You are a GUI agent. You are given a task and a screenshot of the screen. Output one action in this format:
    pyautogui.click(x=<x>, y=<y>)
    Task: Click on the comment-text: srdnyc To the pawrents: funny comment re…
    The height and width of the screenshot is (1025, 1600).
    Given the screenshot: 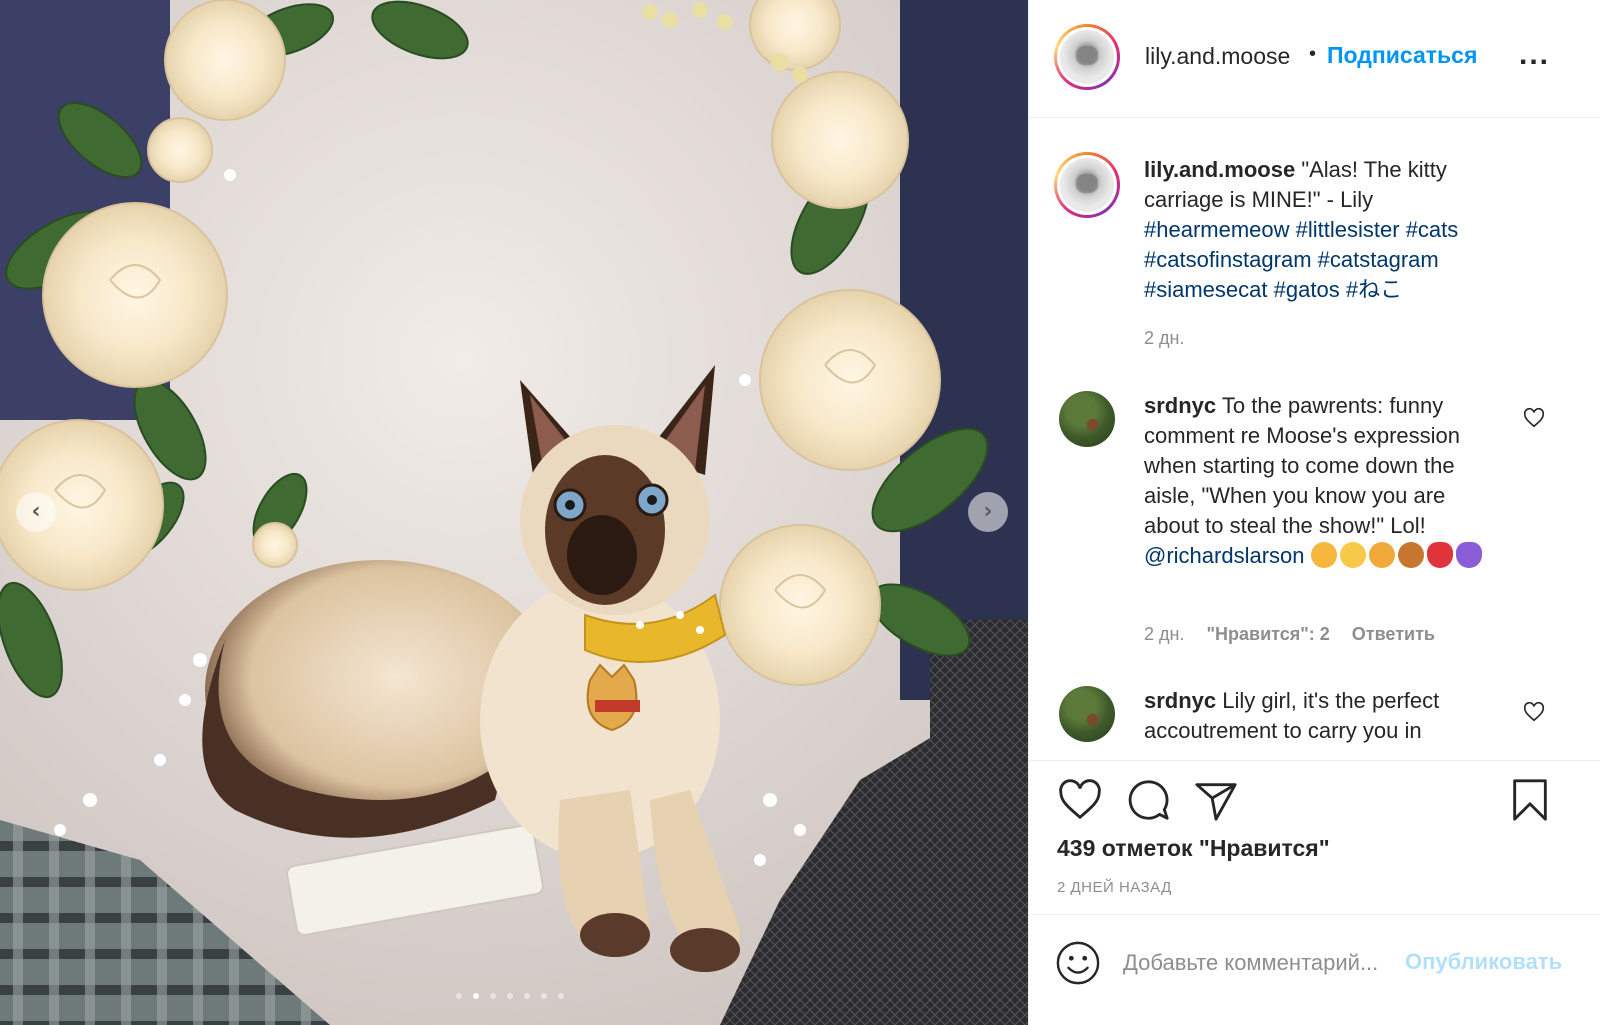 What is the action you would take?
    pyautogui.click(x=1321, y=481)
    